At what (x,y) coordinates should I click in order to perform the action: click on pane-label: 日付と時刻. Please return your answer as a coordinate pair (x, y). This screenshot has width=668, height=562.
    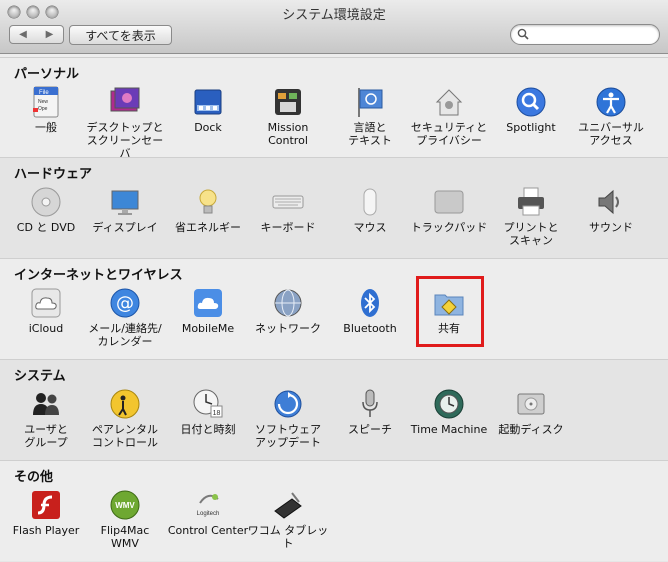
    Looking at the image, I should click on (208, 429).